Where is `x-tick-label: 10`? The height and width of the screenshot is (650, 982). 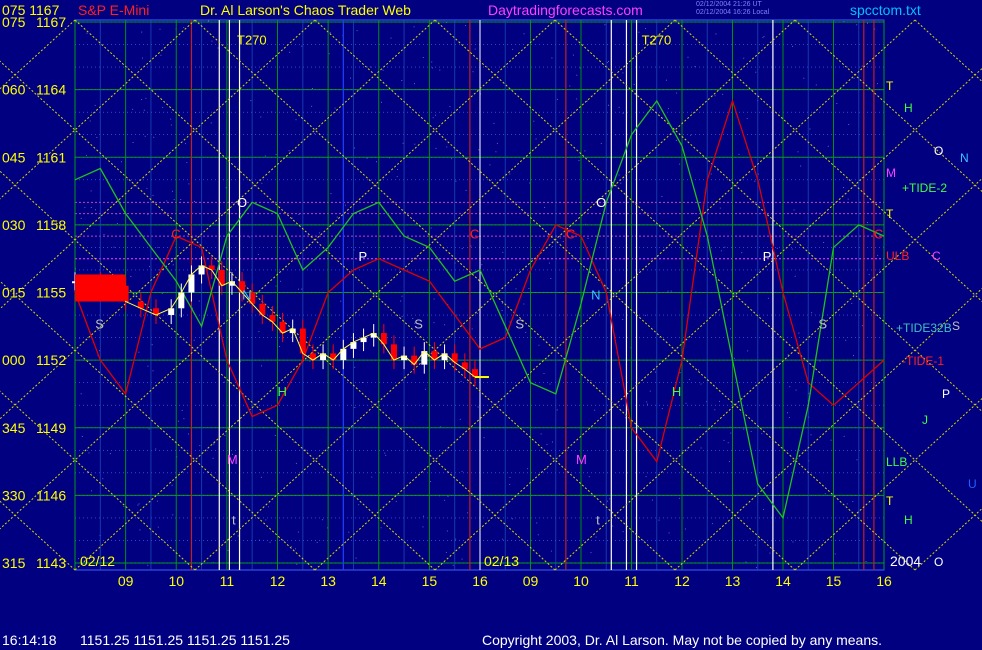 x-tick-label: 10 is located at coordinates (176, 581).